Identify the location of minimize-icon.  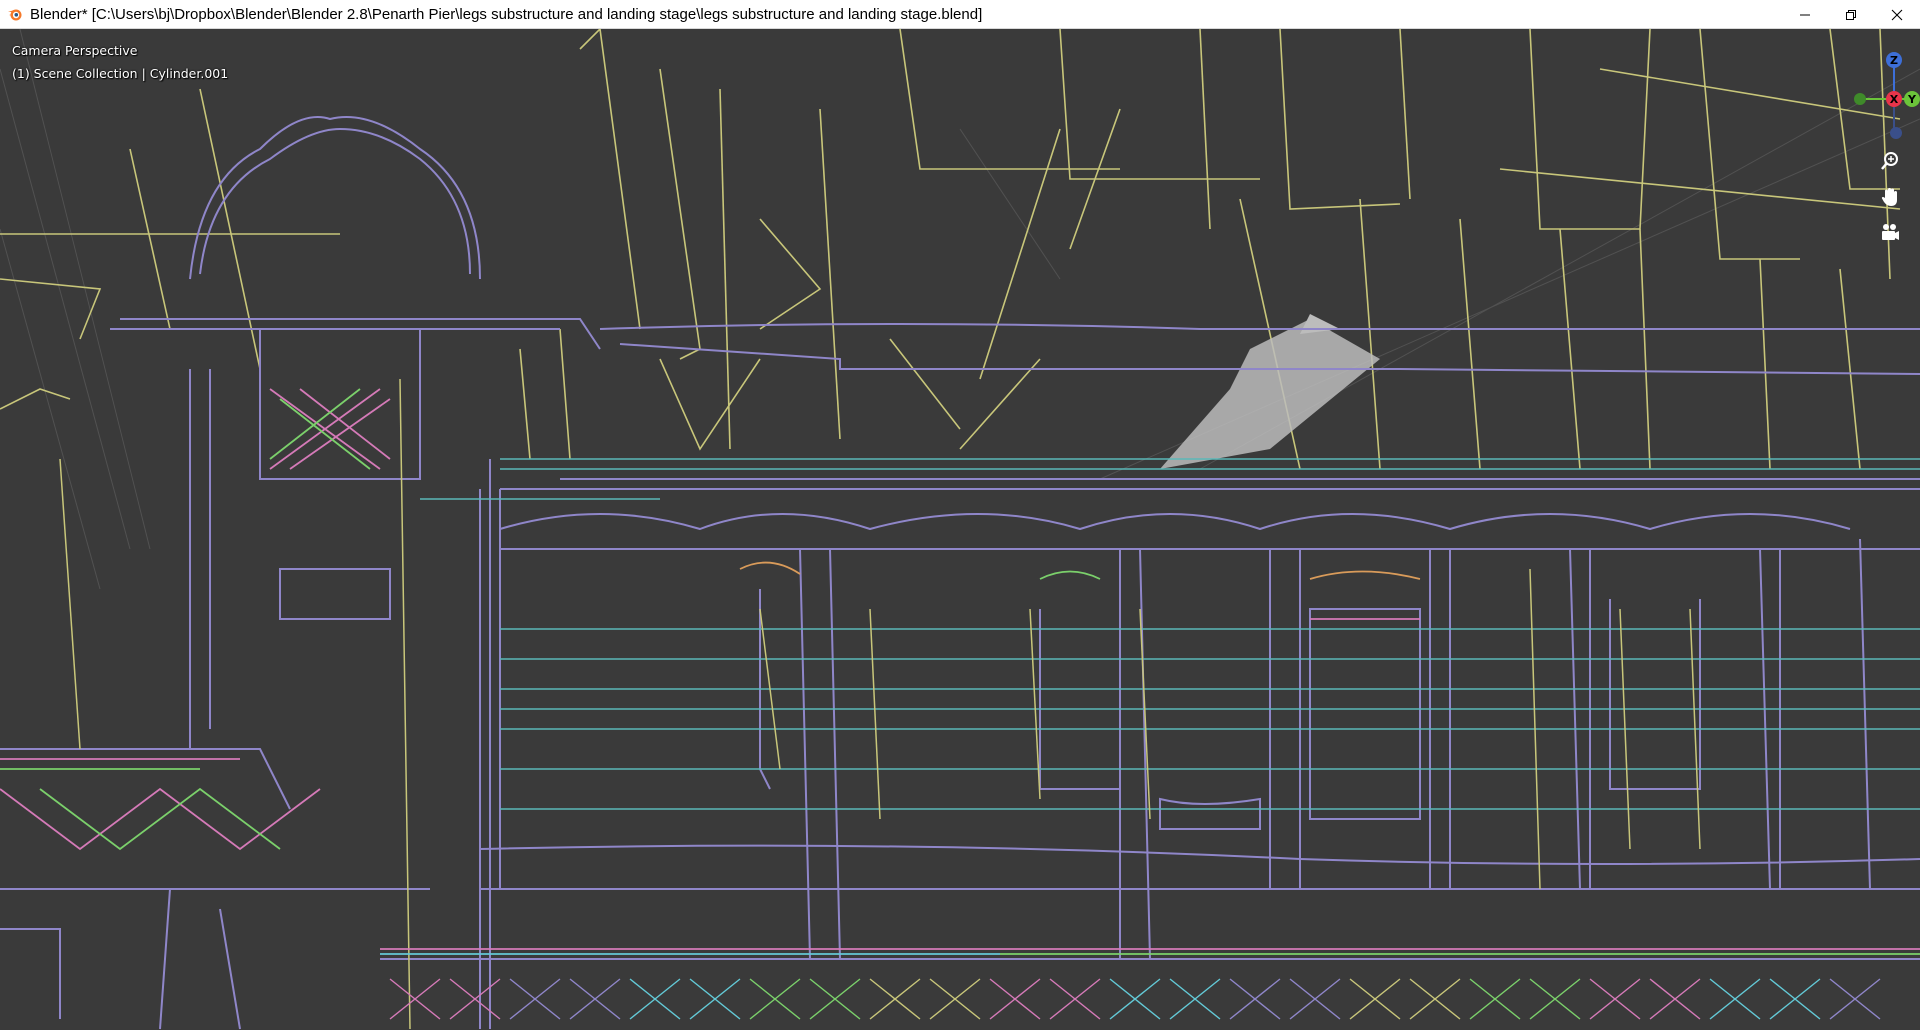
(1805, 14).